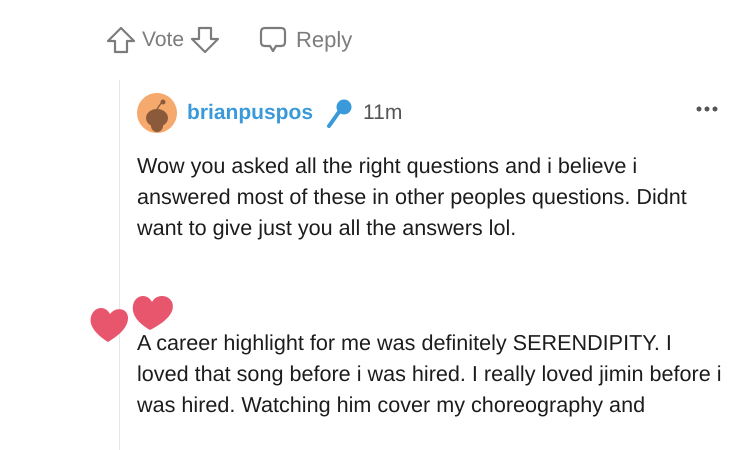  I want to click on upvote-icon, so click(121, 40).